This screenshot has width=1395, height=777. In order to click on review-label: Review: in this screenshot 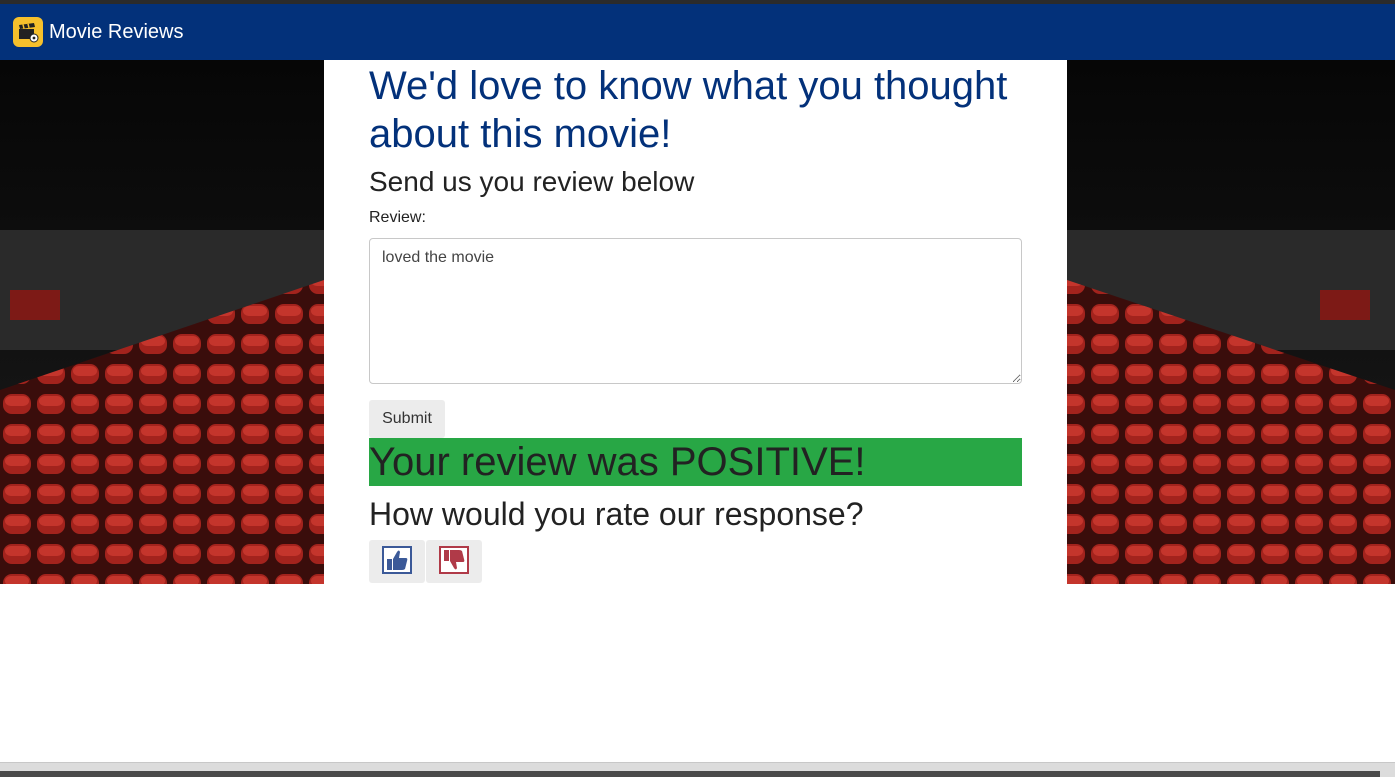, I will do `click(397, 217)`.